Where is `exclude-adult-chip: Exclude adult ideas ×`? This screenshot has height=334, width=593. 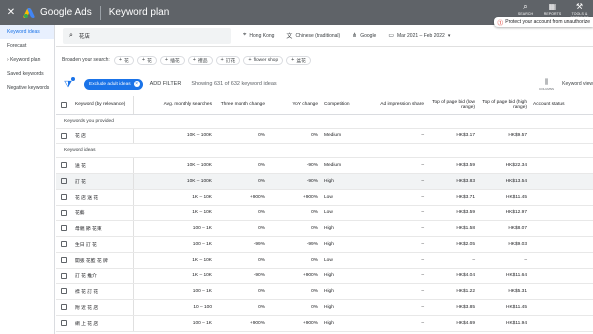 exclude-adult-chip: Exclude adult ideas × is located at coordinates (113, 84).